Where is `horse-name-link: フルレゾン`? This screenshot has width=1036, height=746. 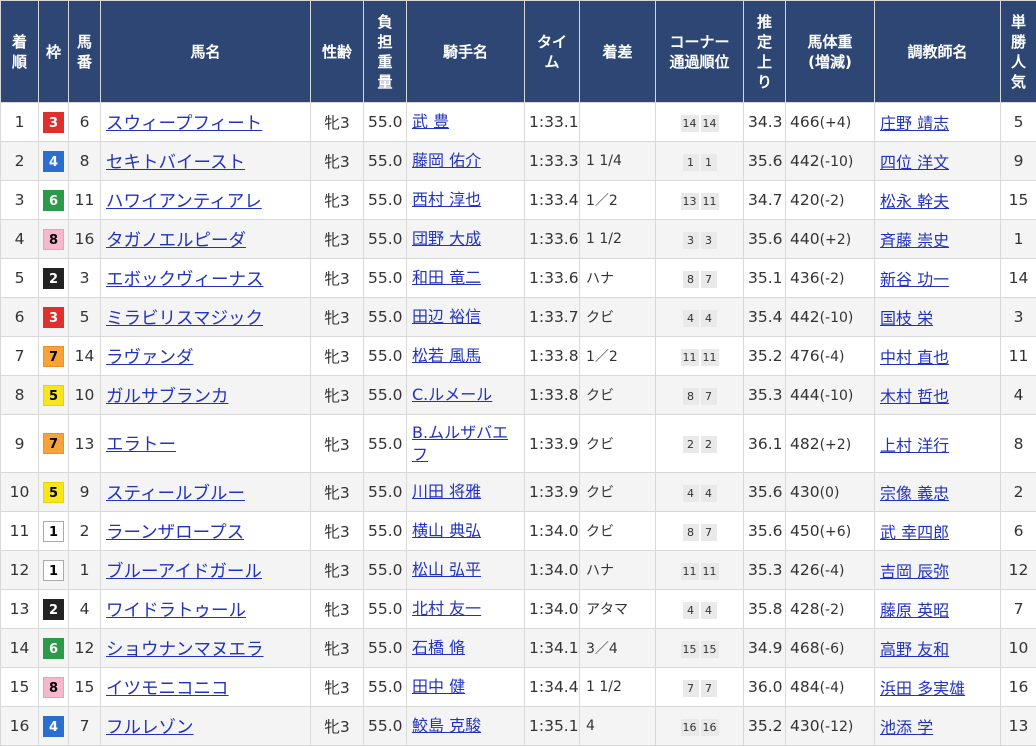
horse-name-link: フルレゾン is located at coordinates (150, 728).